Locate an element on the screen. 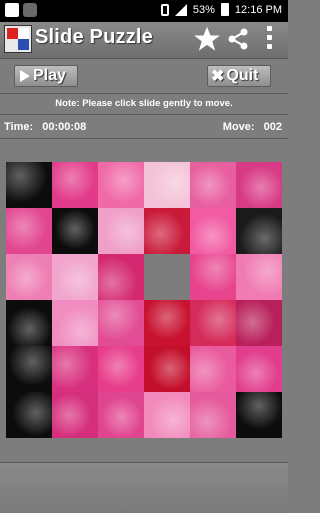 The height and width of the screenshot is (513, 320). play-icon is located at coordinates (25, 76).